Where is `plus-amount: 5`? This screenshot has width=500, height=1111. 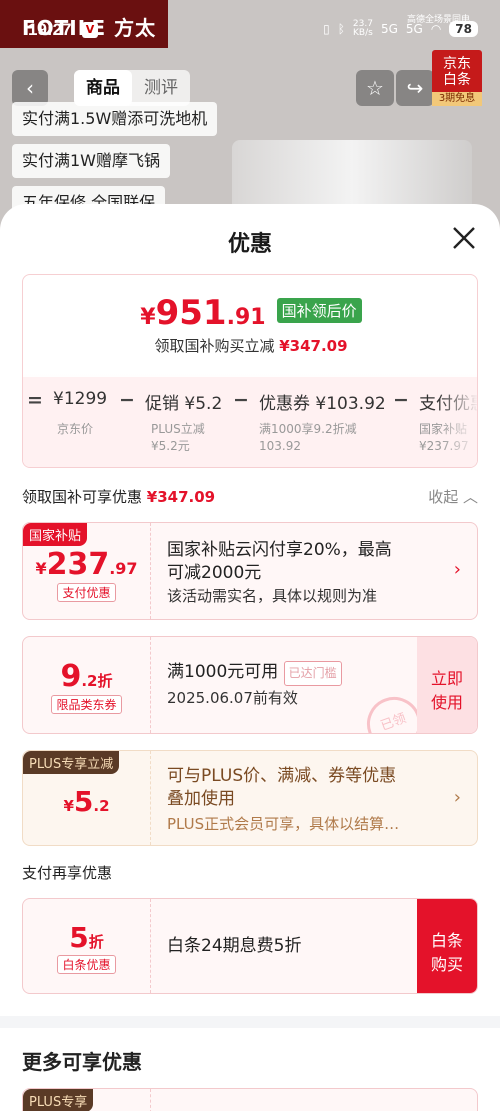
plus-amount: 5 is located at coordinates (83, 801).